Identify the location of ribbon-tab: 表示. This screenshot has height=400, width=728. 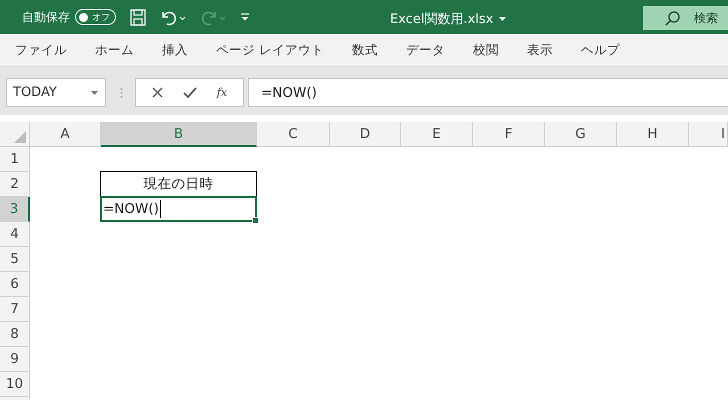
(539, 50).